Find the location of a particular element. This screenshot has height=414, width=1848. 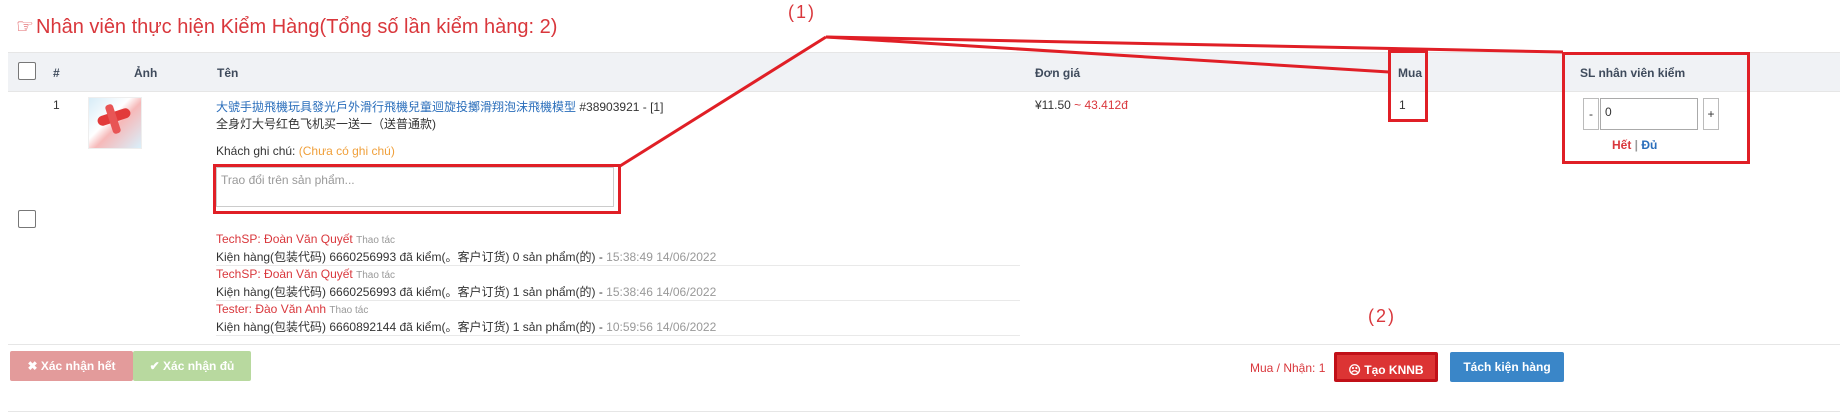

customer-note-value: (Chưa có ghi chú) is located at coordinates (346, 151).